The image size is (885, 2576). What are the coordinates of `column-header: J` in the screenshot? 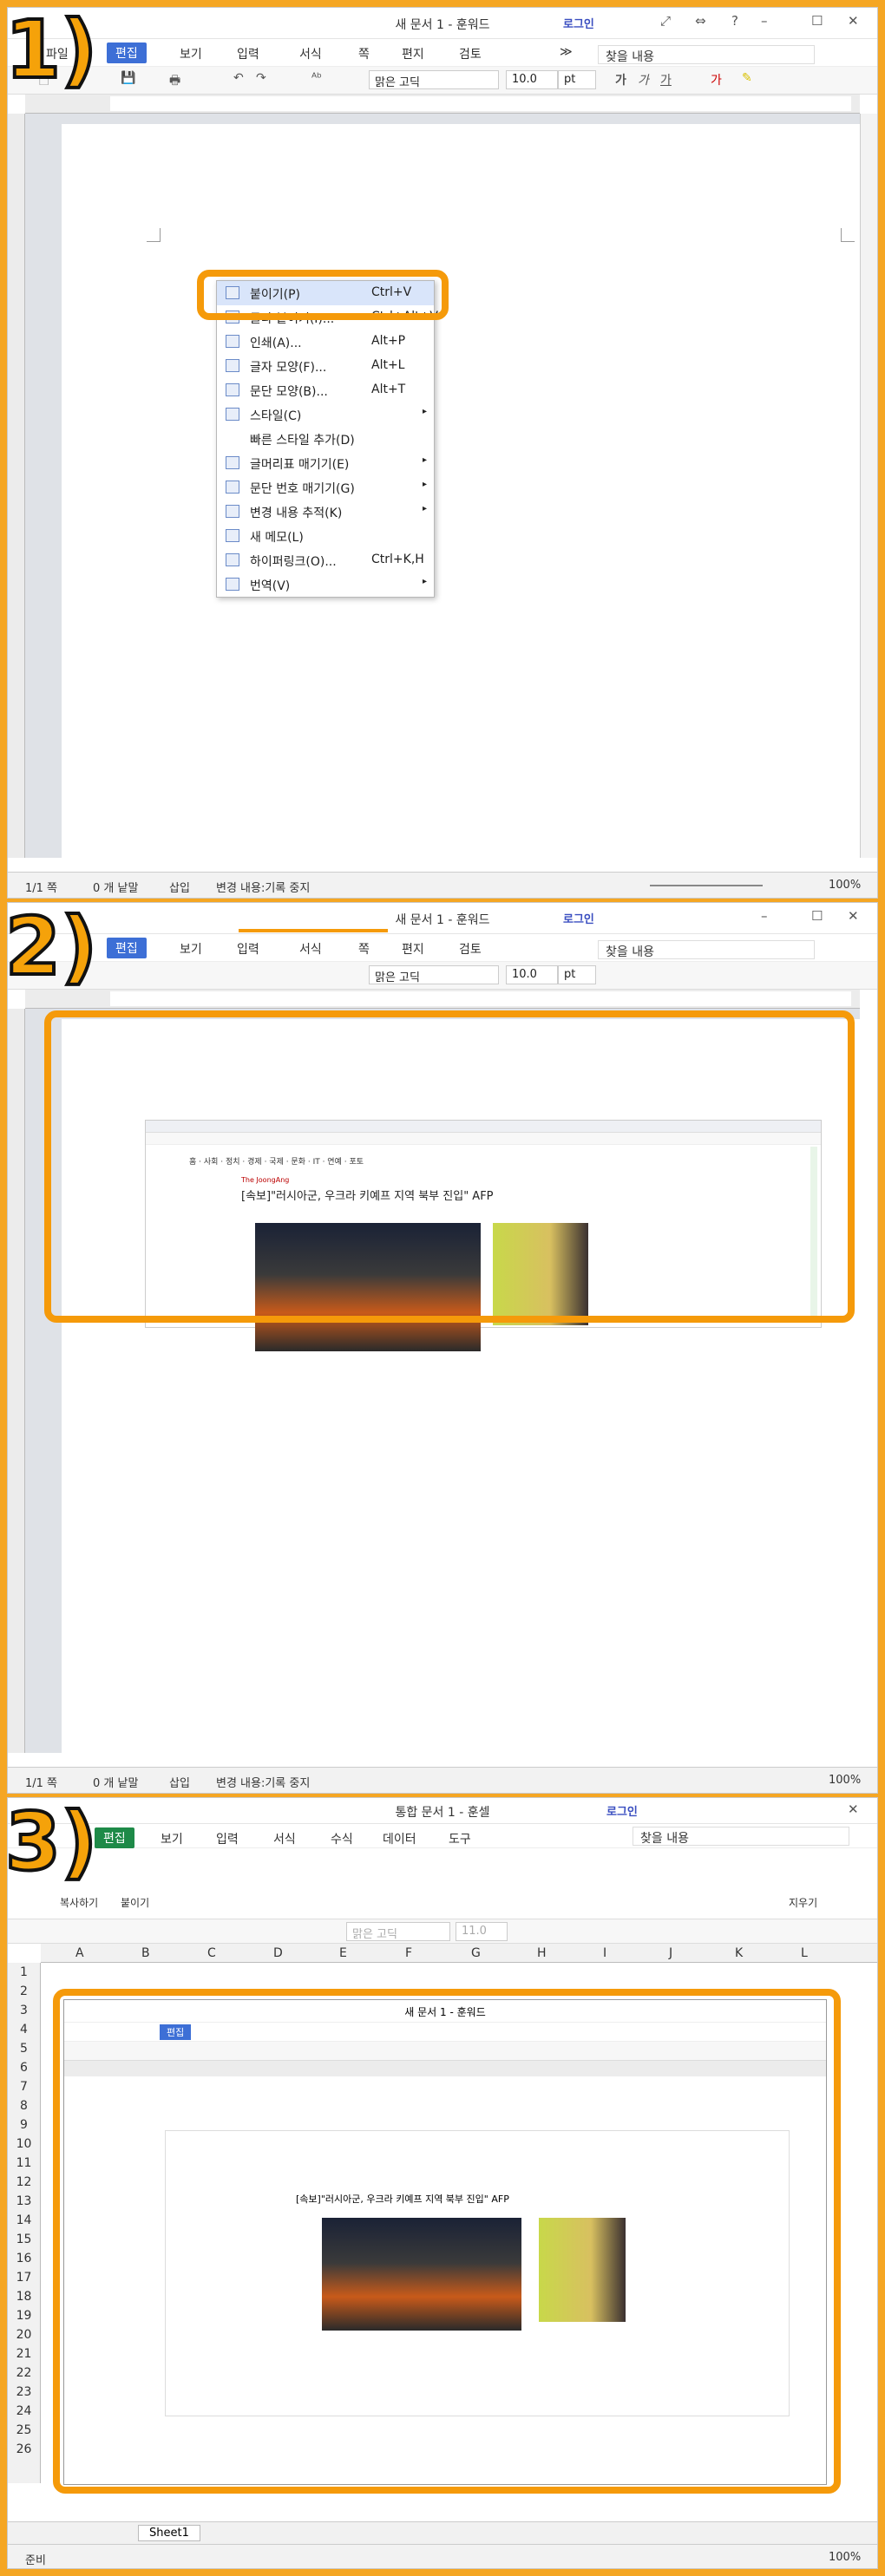 It's located at (670, 1953).